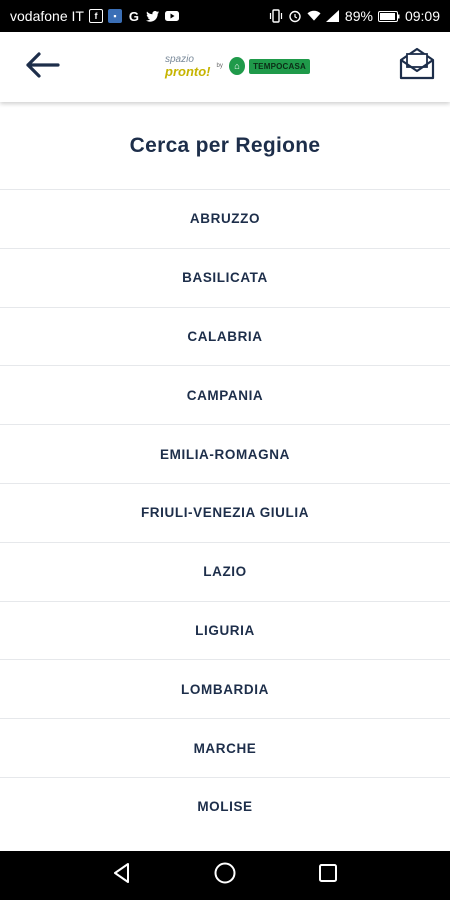  I want to click on logo-brand-text: TEMPOCASA, so click(279, 66).